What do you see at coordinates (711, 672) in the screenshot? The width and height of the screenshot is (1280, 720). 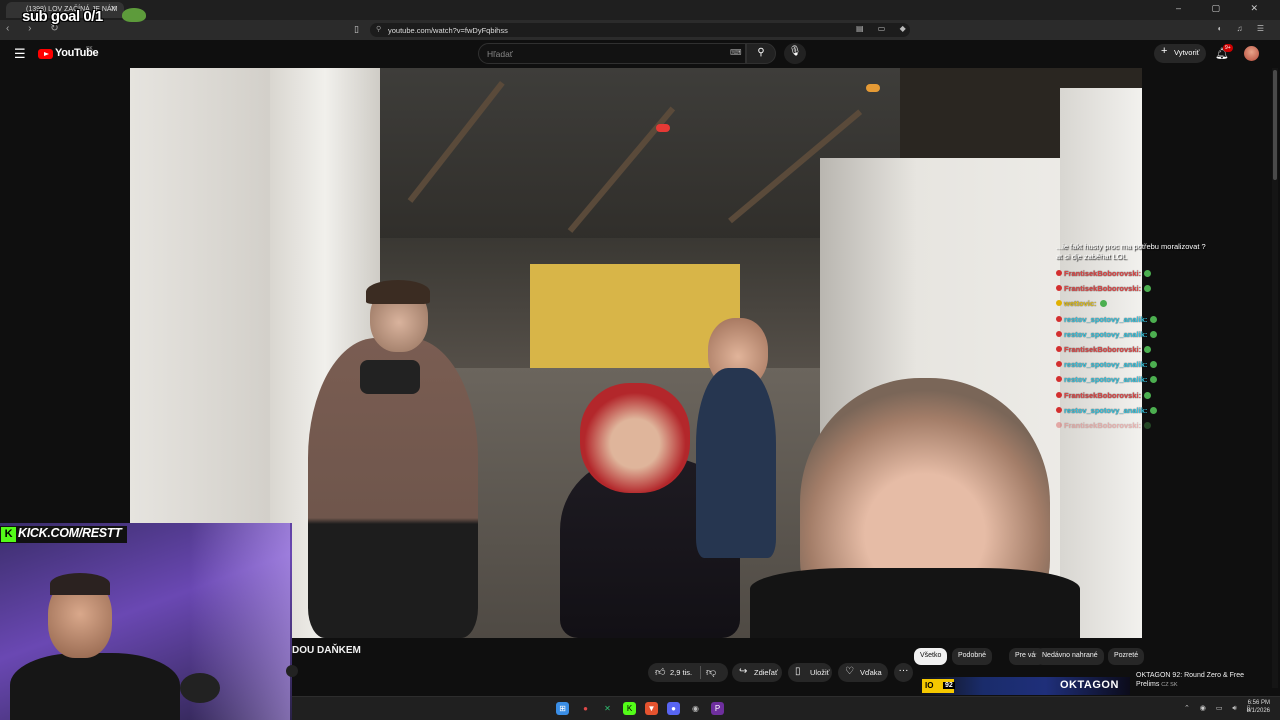 I see `thumbs-down-icon: 👎︎` at bounding box center [711, 672].